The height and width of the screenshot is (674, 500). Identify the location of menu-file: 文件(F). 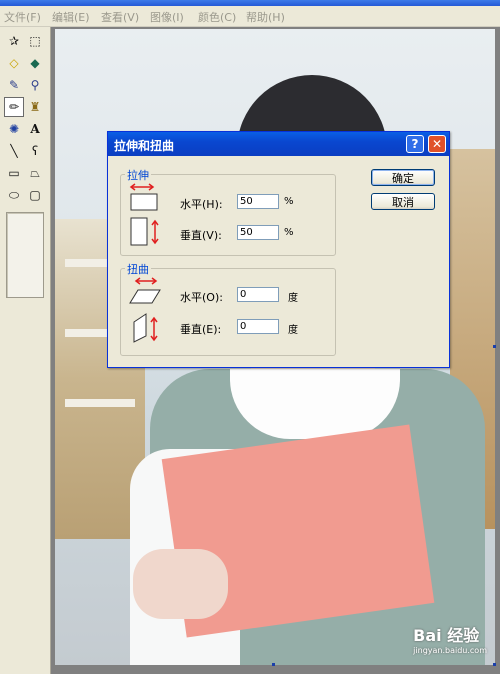
(22, 17).